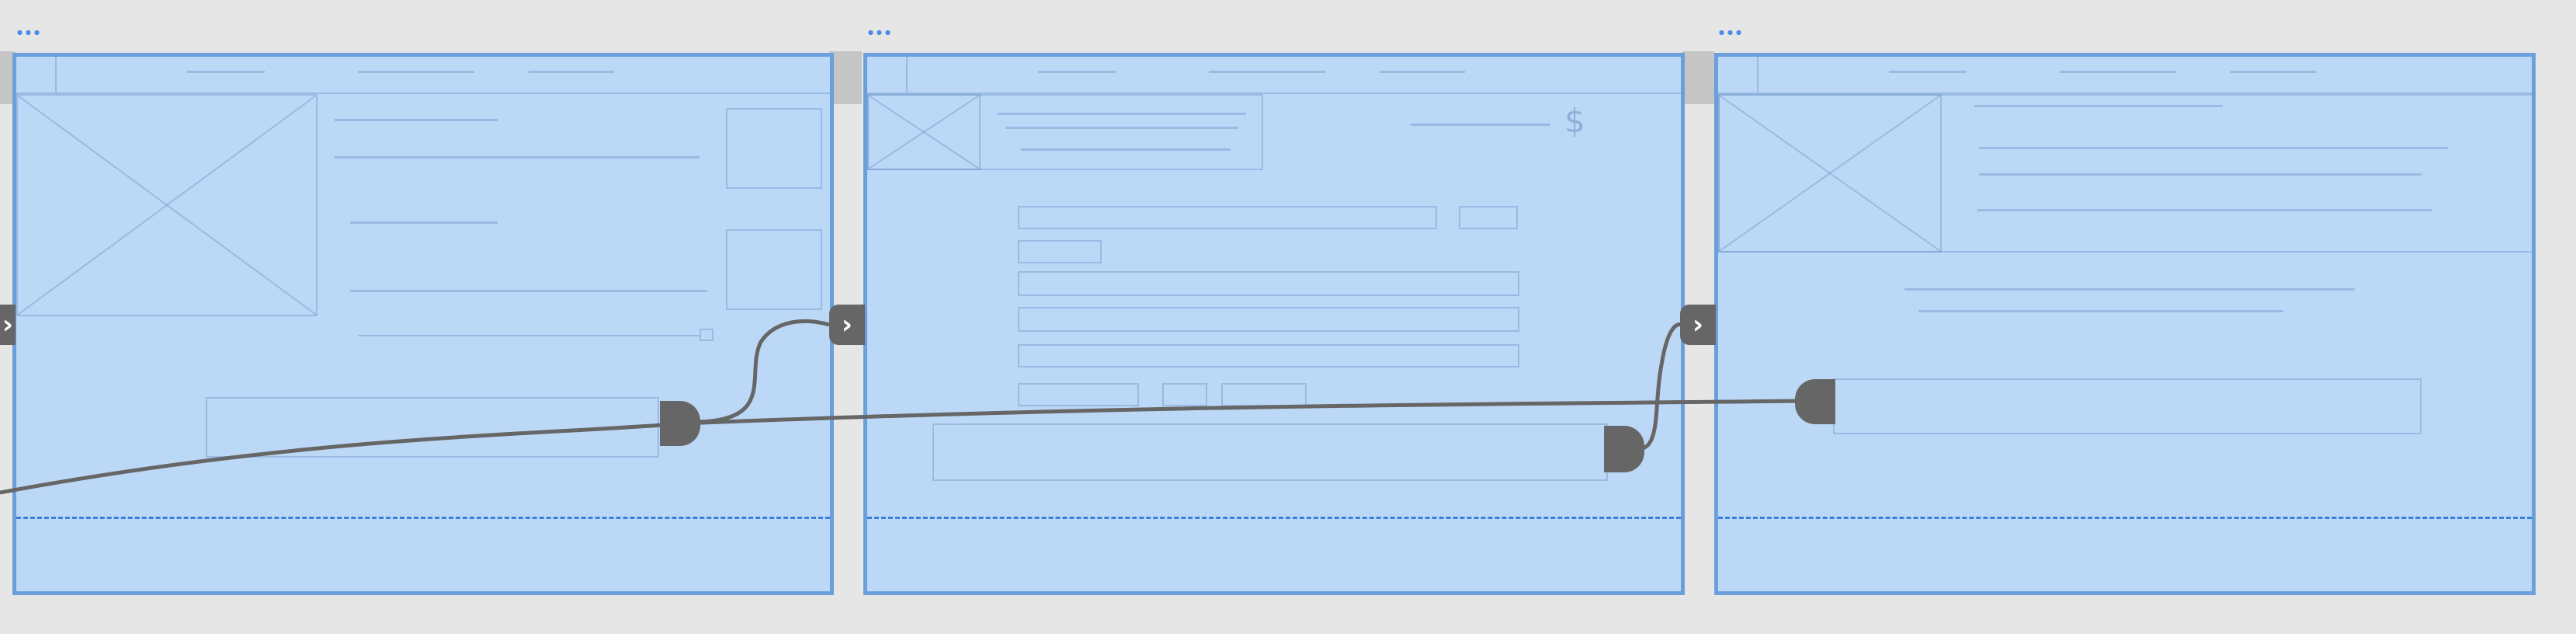 This screenshot has width=2576, height=634. I want to click on price-symbol: $, so click(1574, 121).